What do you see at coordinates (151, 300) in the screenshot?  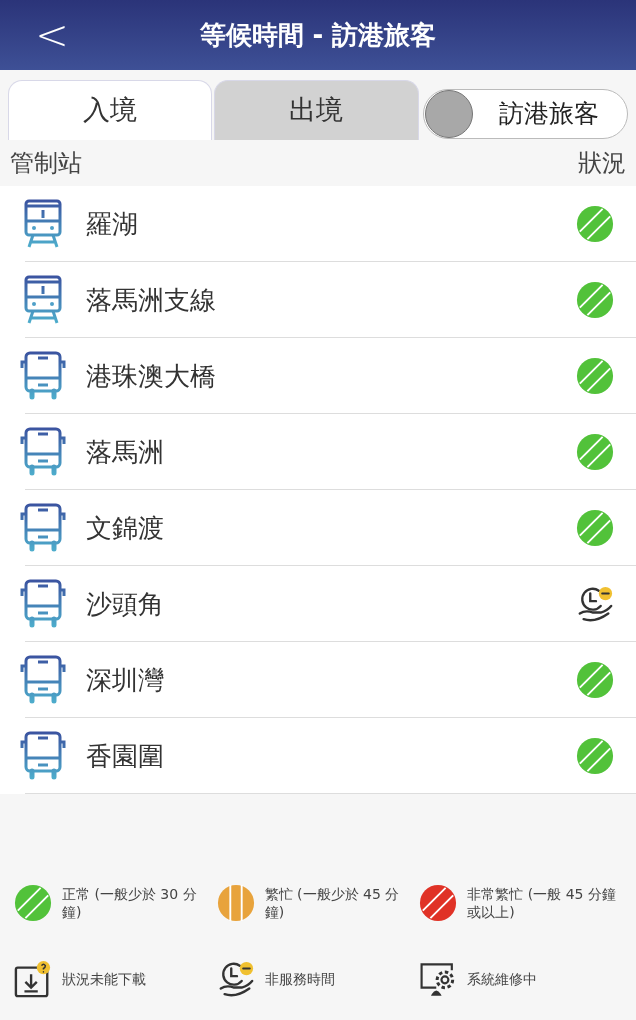 I see `station-name: 落馬洲支線` at bounding box center [151, 300].